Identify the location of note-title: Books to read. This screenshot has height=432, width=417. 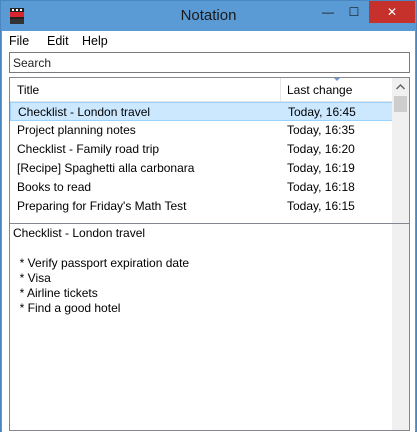
(54, 187).